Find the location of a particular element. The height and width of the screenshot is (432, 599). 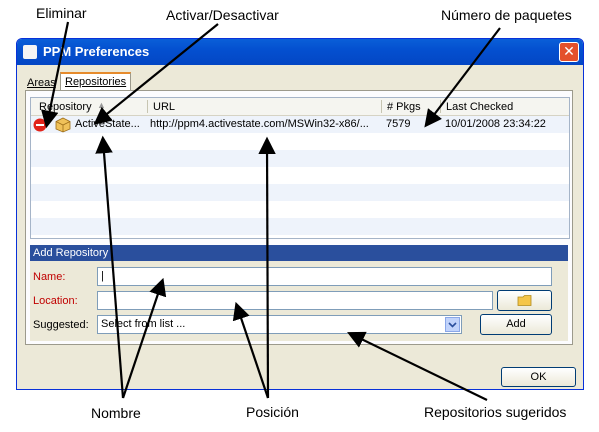

arrow-posicion-url is located at coordinates (267, 267).